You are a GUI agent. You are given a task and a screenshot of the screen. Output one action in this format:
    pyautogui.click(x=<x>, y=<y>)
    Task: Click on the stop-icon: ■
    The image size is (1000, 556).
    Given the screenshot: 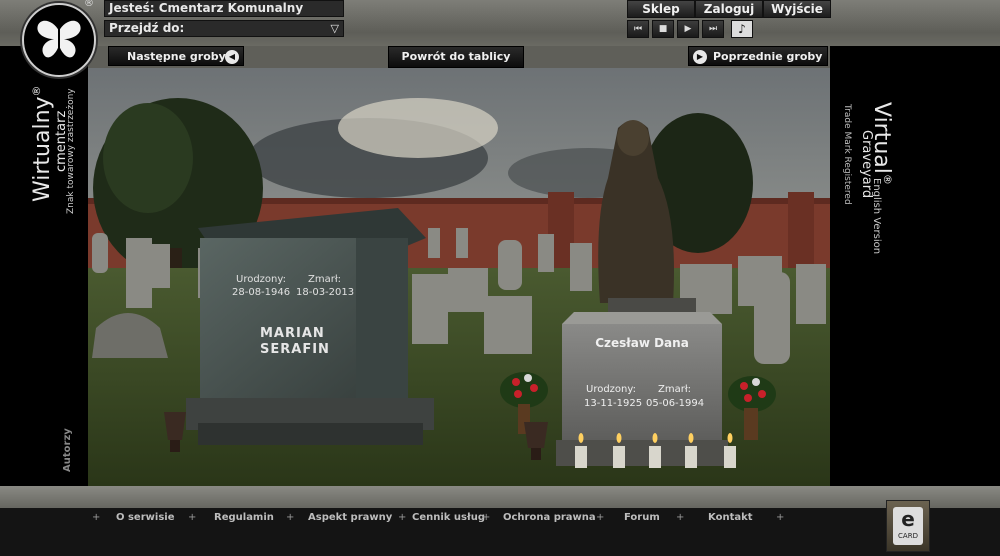 What is the action you would take?
    pyautogui.click(x=663, y=29)
    